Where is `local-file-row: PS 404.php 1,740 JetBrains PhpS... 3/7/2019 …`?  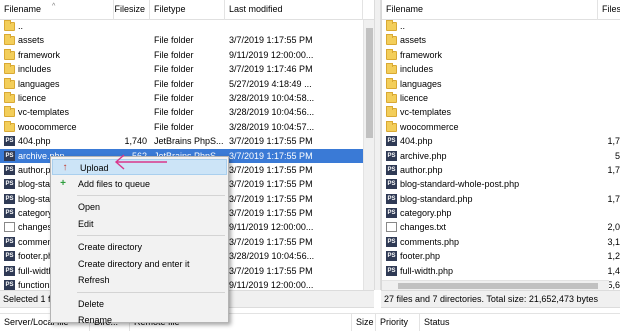
local-file-row: PS 404.php 1,740 JetBrains PhpS... 3/7/2019 … is located at coordinates (187, 141).